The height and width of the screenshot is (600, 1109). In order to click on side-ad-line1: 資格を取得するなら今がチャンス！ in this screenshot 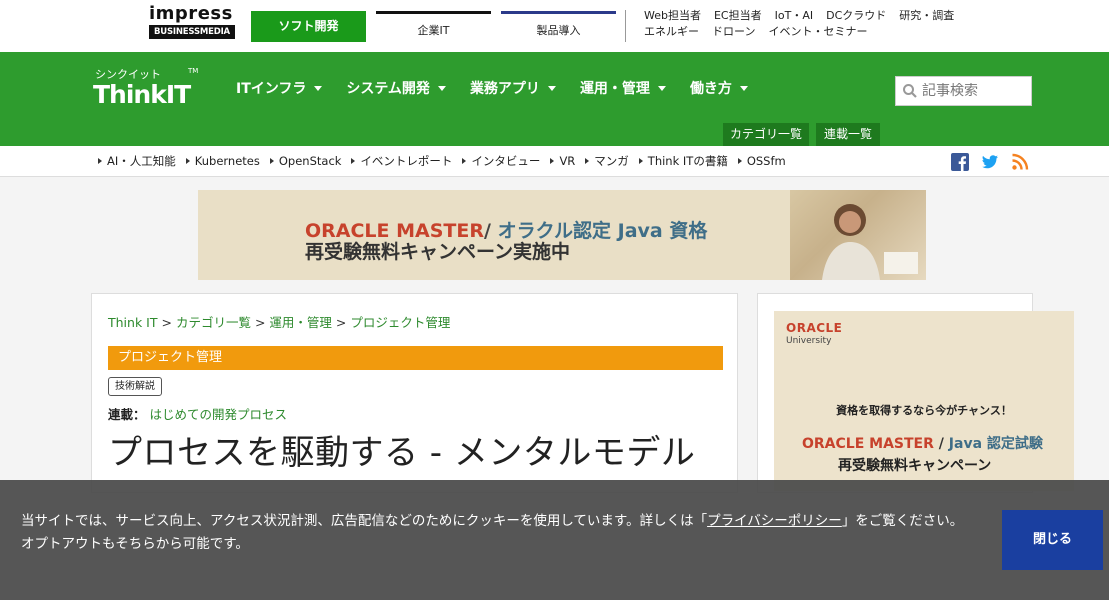, I will do `click(924, 410)`.